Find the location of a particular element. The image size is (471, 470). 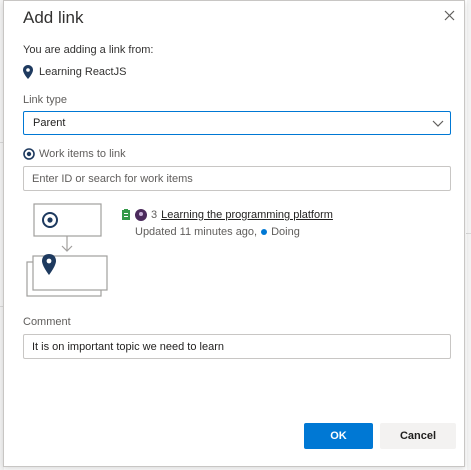

linked-item-meta: Updated 11 minutes ago, Doing is located at coordinates (217, 232).